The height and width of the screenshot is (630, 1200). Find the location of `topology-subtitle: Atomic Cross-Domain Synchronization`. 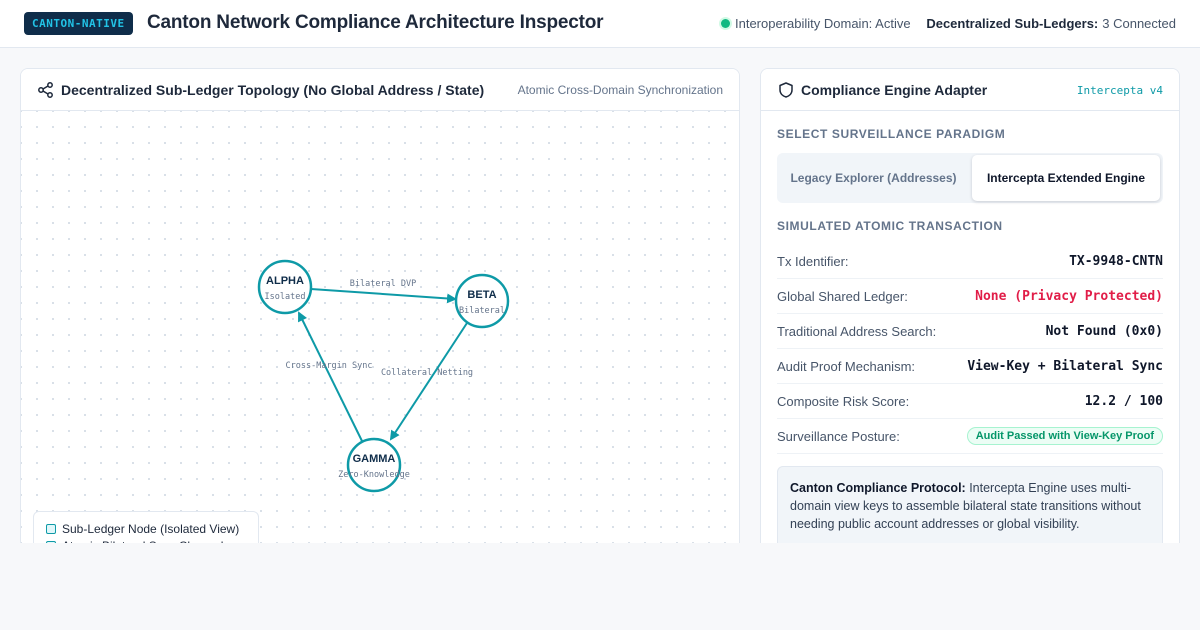

topology-subtitle: Atomic Cross-Domain Synchronization is located at coordinates (620, 90).